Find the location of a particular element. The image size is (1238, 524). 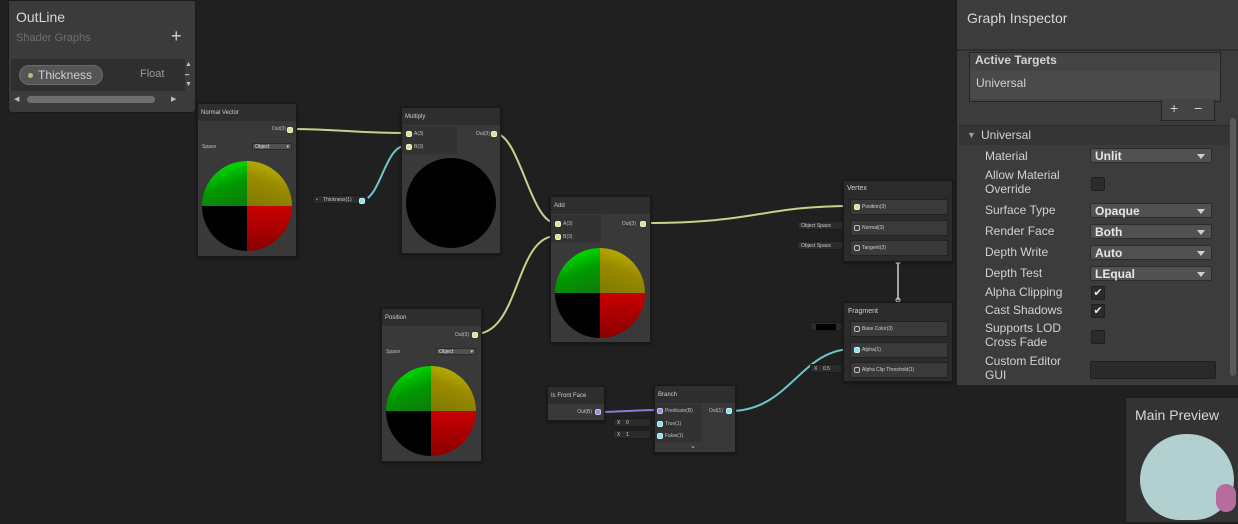

port-label: B(3) is located at coordinates (419, 147).